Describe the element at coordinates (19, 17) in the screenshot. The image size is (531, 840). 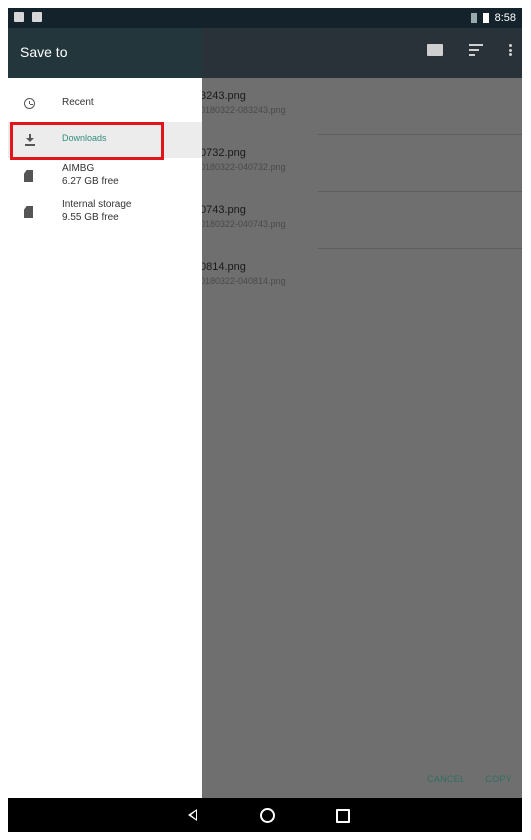
I see `notification-icon` at that location.